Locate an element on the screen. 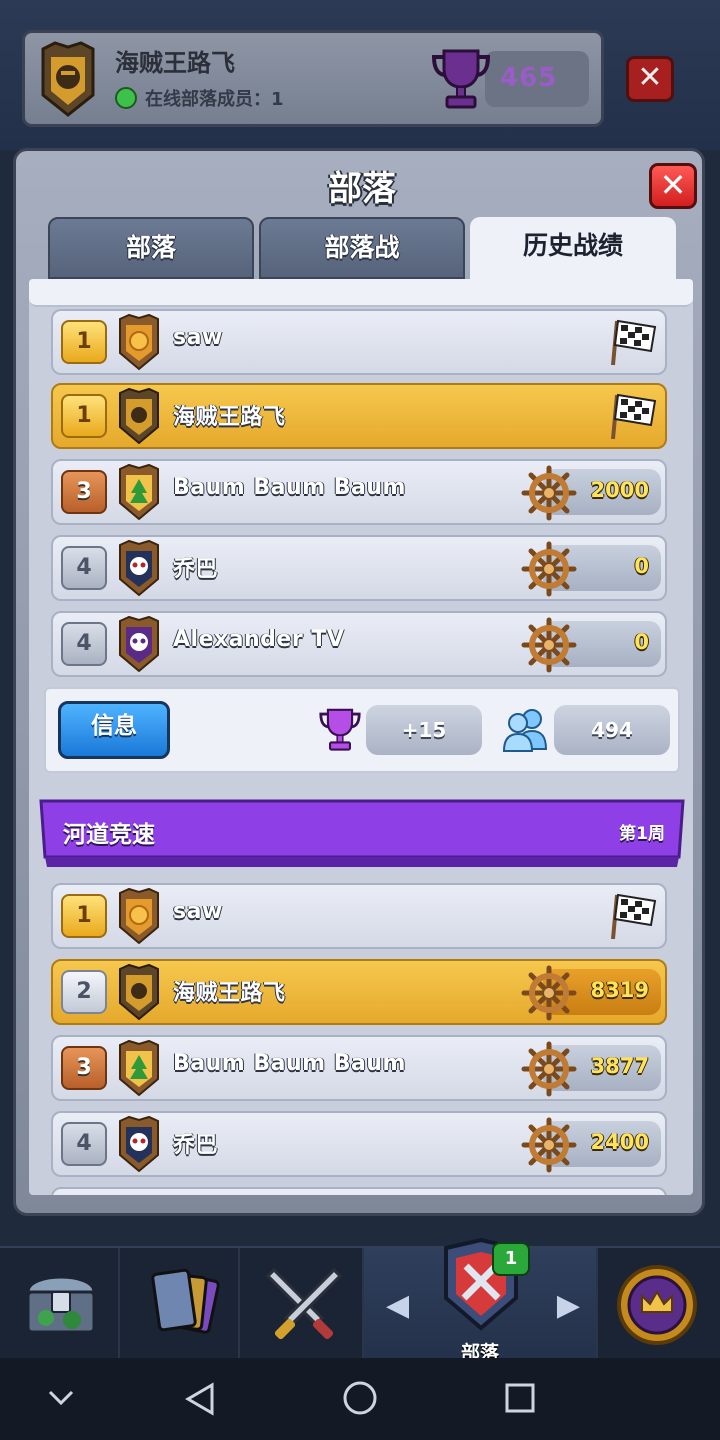 This screenshot has width=720, height=1440. chest-icon is located at coordinates (61, 1304).